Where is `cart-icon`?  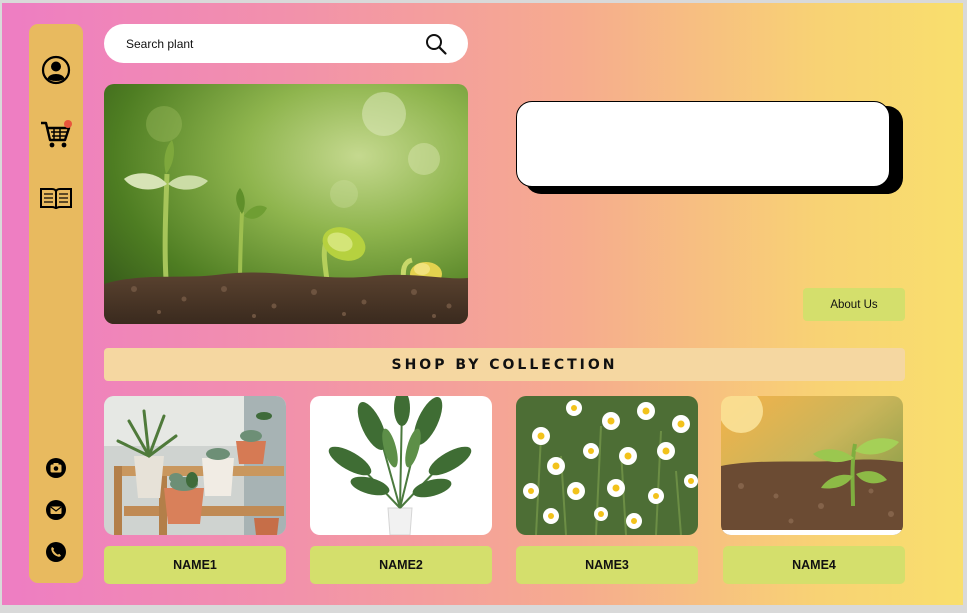 cart-icon is located at coordinates (56, 135).